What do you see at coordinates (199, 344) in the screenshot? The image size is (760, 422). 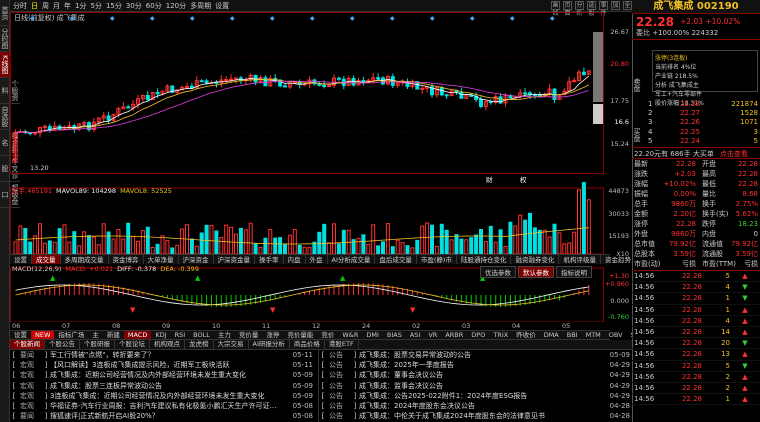 I see `news-tab: 龙虎榜` at bounding box center [199, 344].